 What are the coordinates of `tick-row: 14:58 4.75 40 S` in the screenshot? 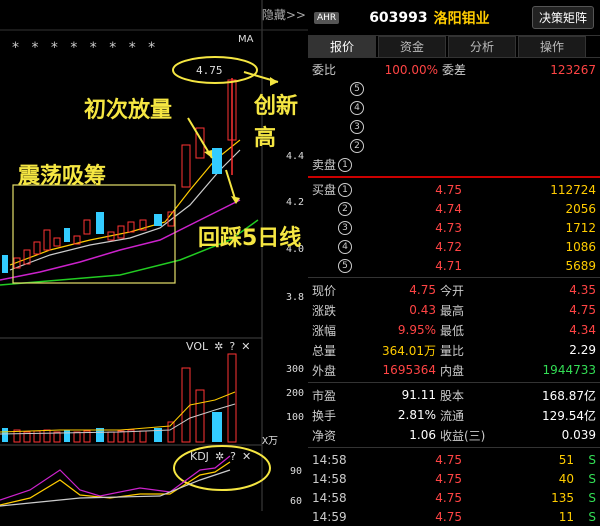 It's located at (454, 478).